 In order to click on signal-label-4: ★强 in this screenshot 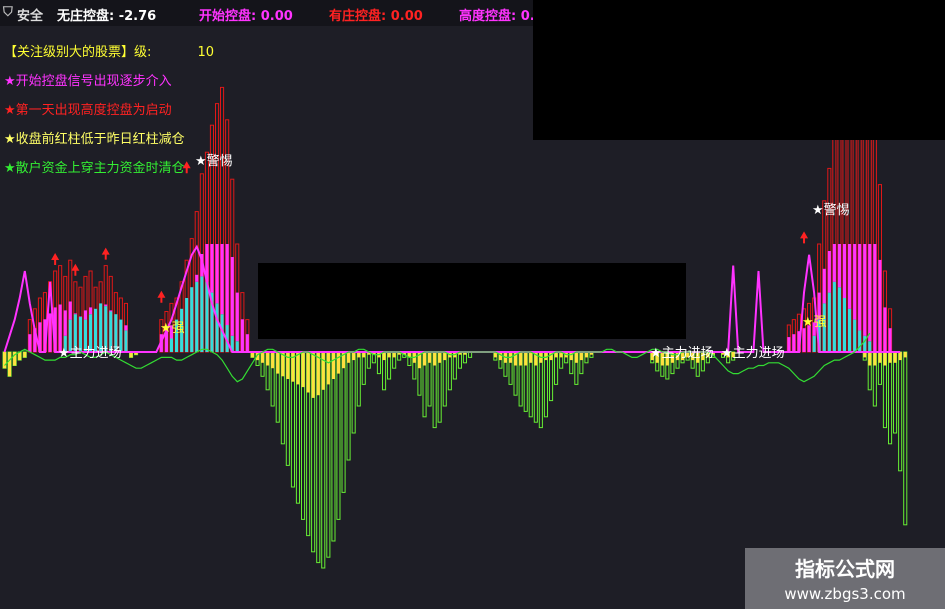, I will do `click(814, 322)`.